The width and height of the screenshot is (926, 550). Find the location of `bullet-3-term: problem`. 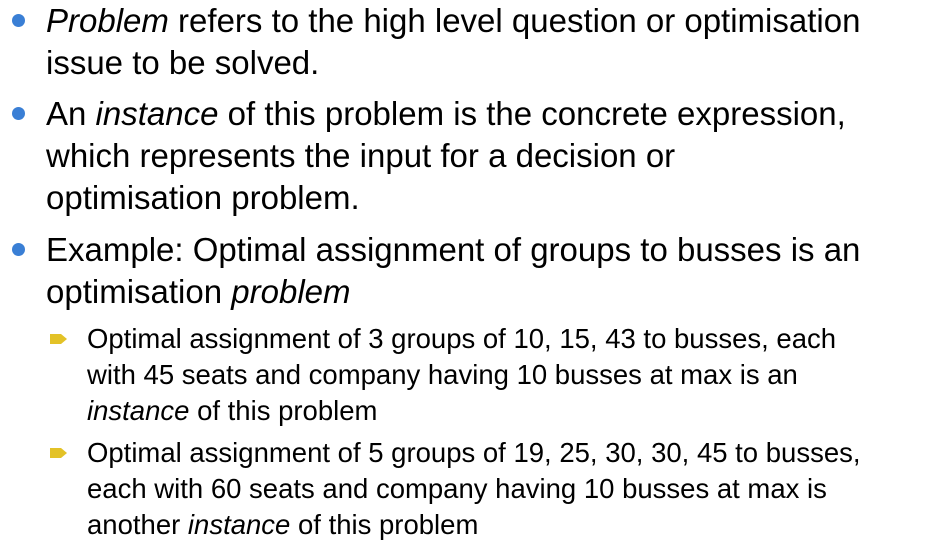

bullet-3-term: problem is located at coordinates (291, 291).